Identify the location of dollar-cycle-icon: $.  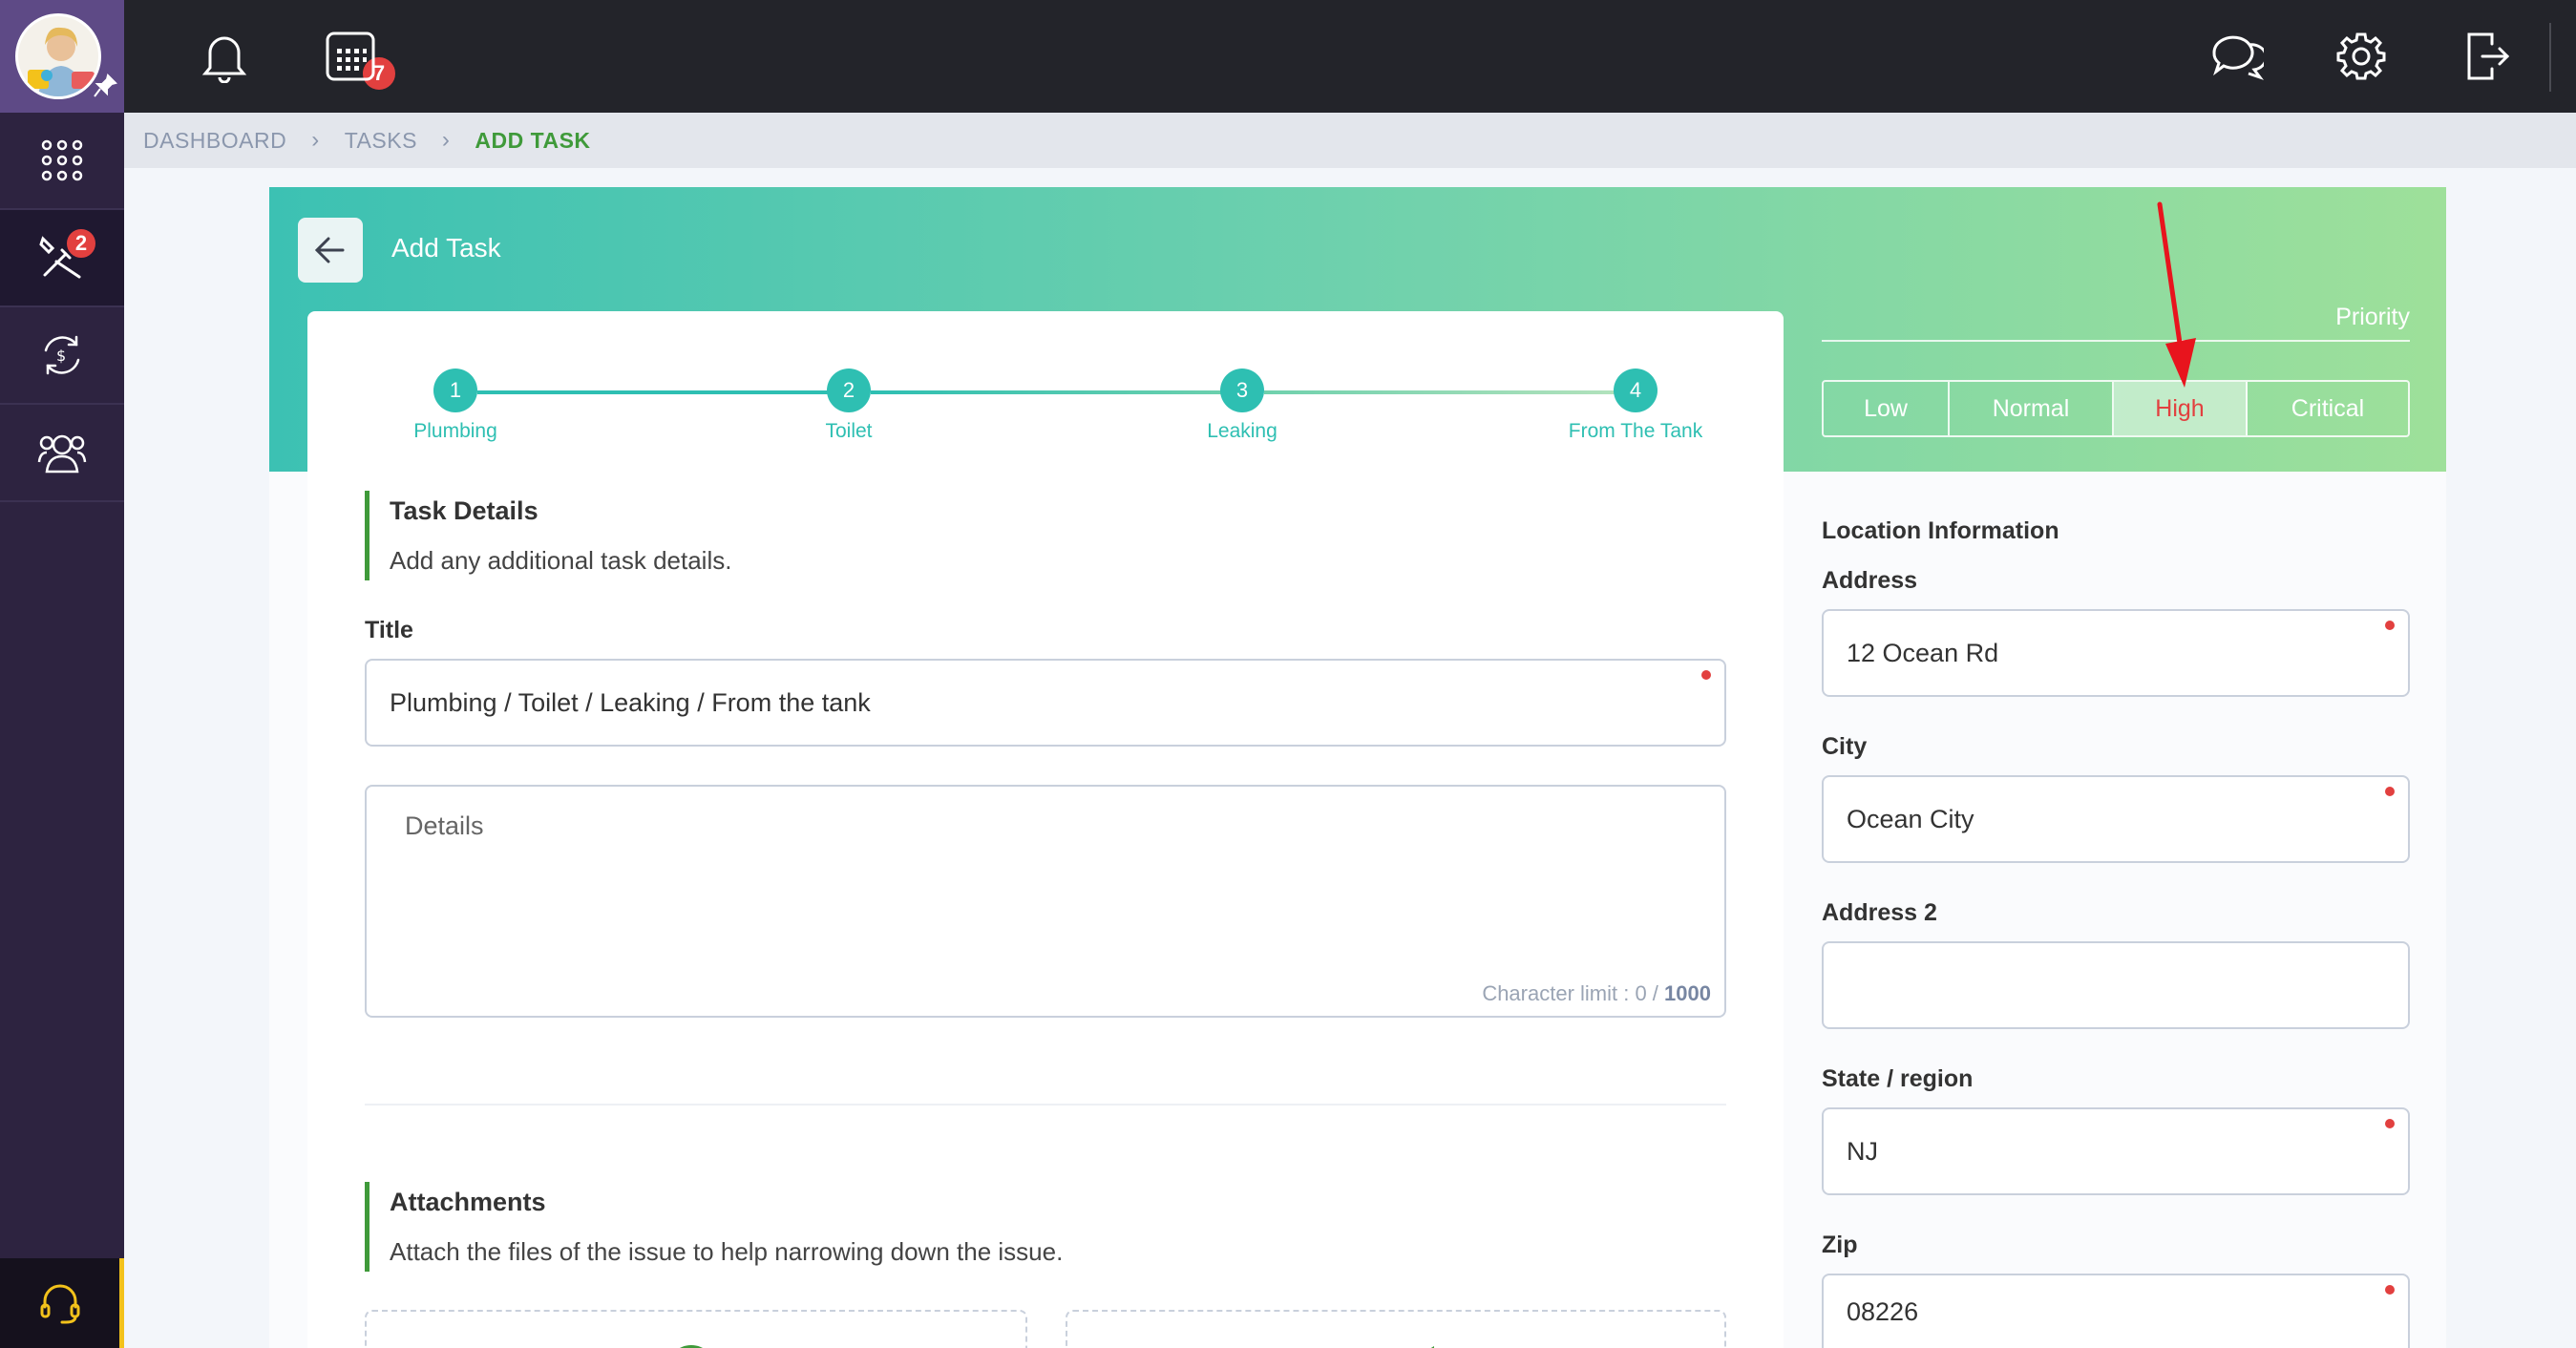
(62, 355).